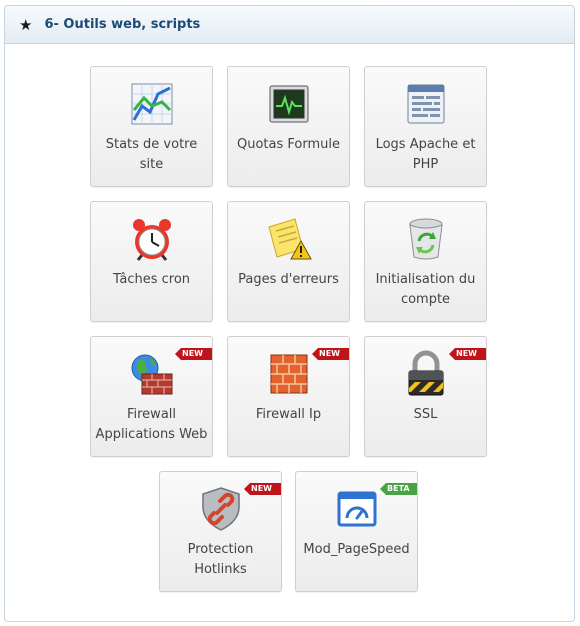 Image resolution: width=580 pixels, height=626 pixels. I want to click on shield-link-icon, so click(221, 509).